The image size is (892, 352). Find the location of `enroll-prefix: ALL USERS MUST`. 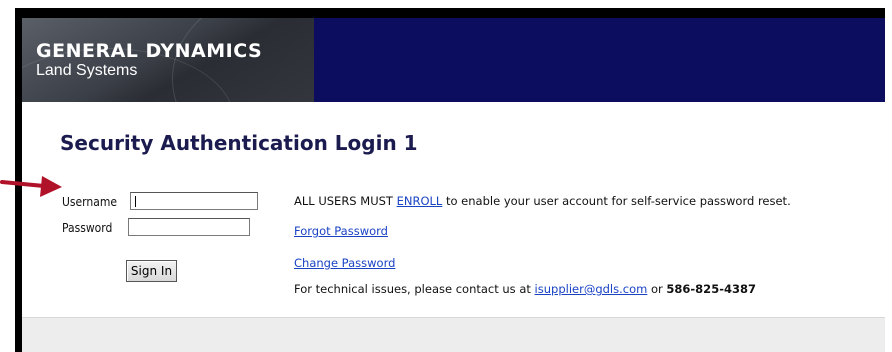

enroll-prefix: ALL USERS MUST is located at coordinates (343, 201).